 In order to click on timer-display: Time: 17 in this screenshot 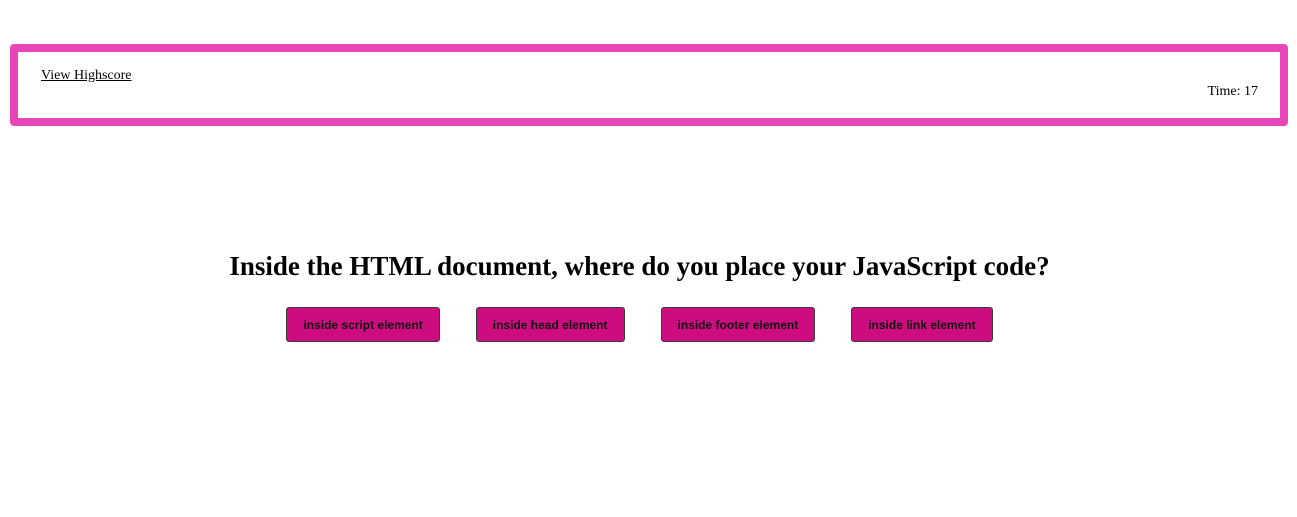, I will do `click(1232, 91)`.